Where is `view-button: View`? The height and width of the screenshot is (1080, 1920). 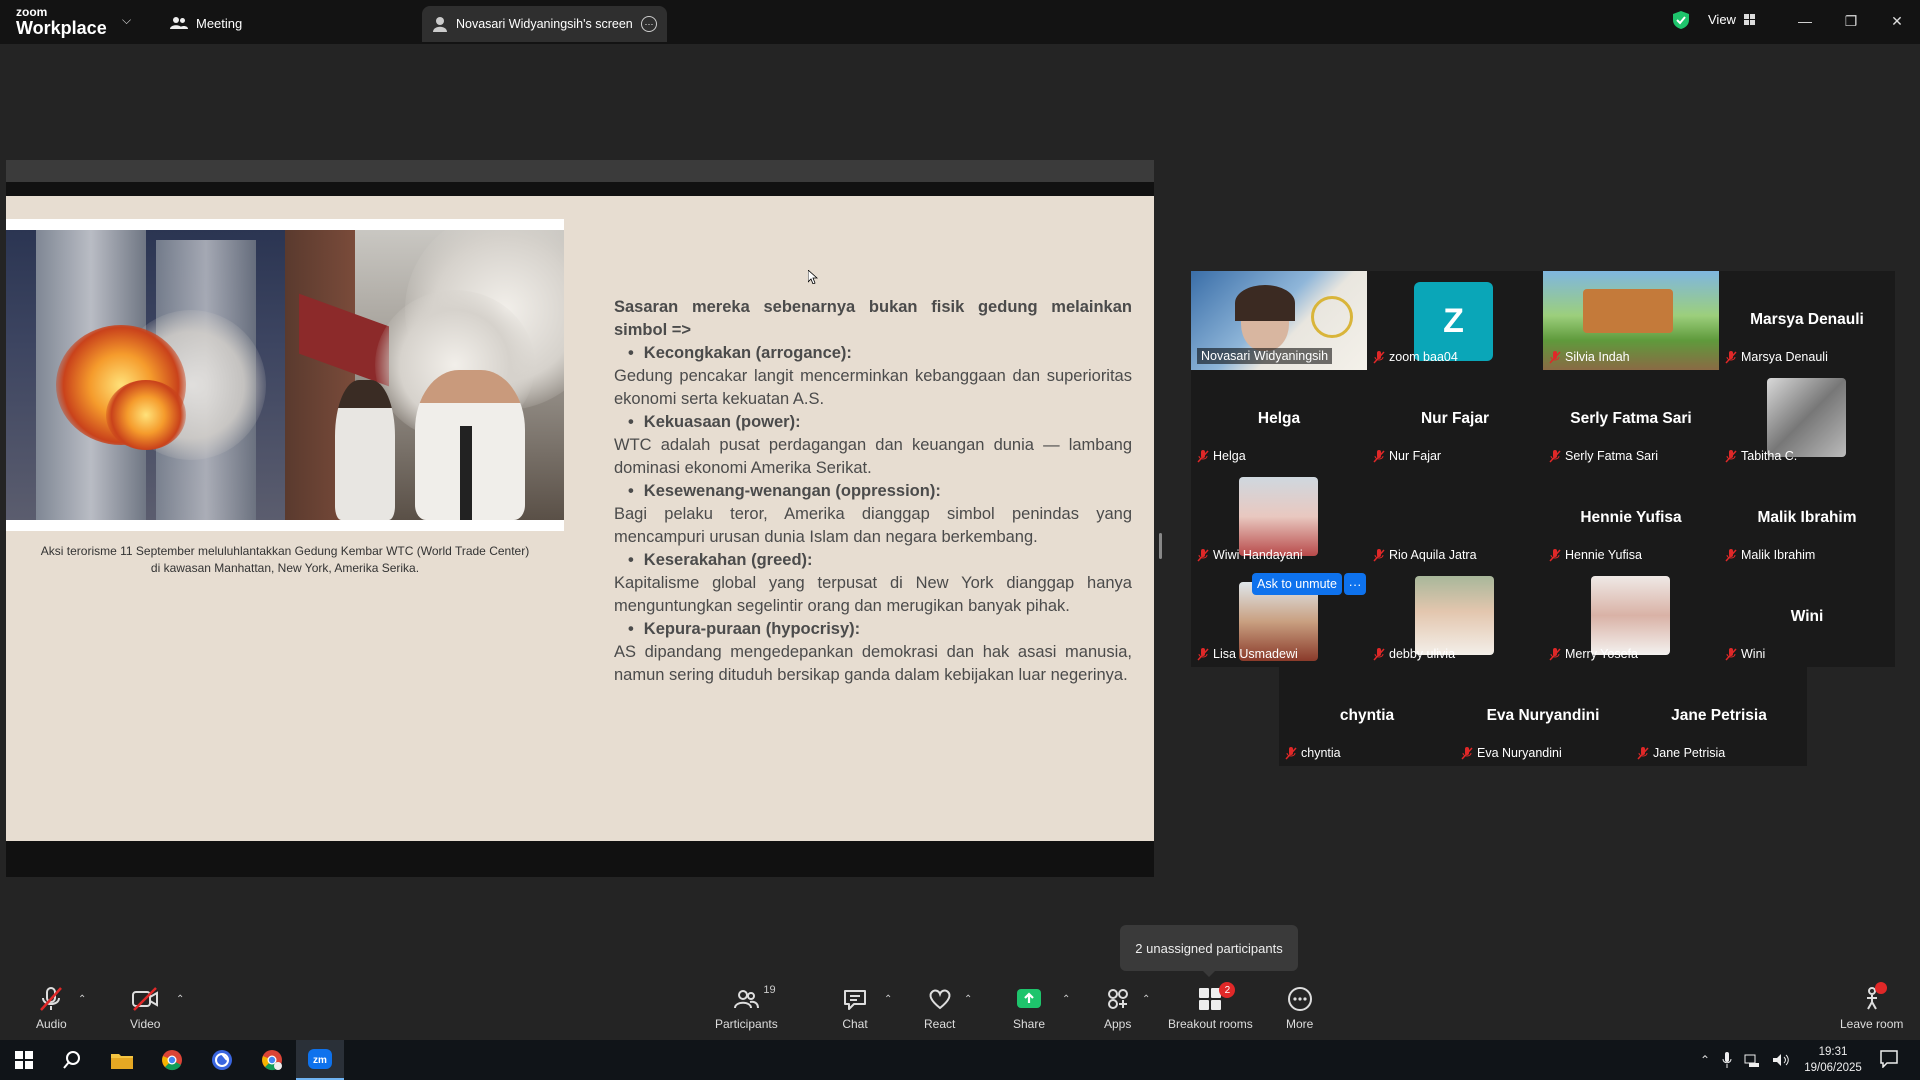
view-button: View is located at coordinates (1731, 19).